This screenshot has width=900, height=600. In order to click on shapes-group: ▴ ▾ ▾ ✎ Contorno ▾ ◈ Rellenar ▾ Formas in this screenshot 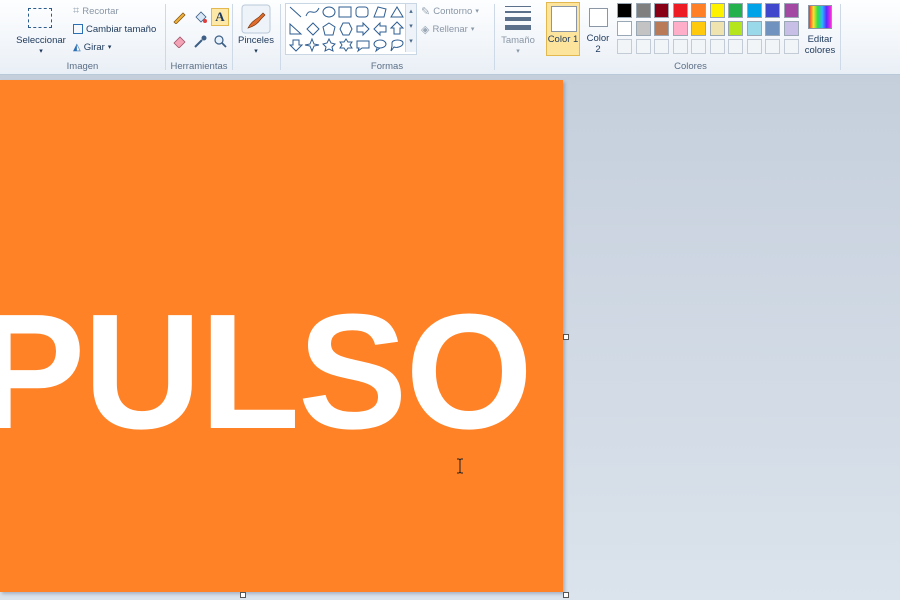, I will do `click(387, 37)`.